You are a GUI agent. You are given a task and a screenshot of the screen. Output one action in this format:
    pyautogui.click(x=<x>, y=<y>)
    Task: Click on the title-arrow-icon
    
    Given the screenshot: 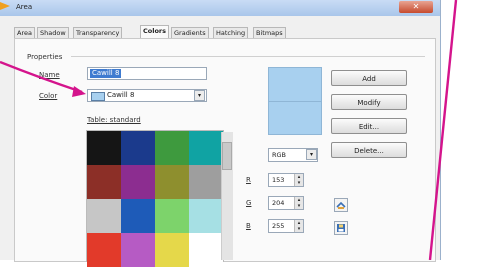 What is the action you would take?
    pyautogui.click(x=5, y=6)
    